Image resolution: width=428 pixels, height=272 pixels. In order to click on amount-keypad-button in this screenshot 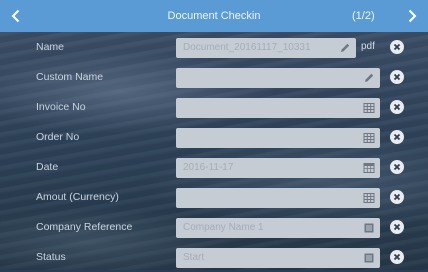, I will do `click(369, 198)`.